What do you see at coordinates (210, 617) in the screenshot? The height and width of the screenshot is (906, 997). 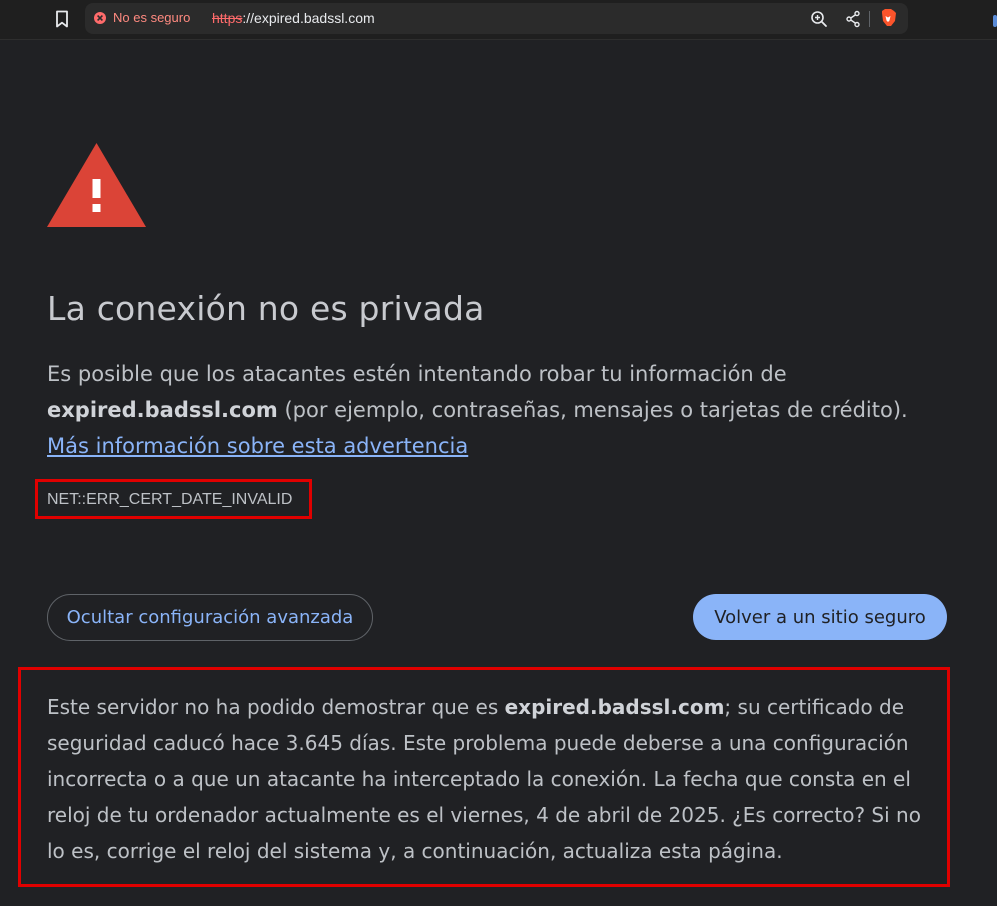 I see `hide-advanced-button: Ocultar configuración avanzada` at bounding box center [210, 617].